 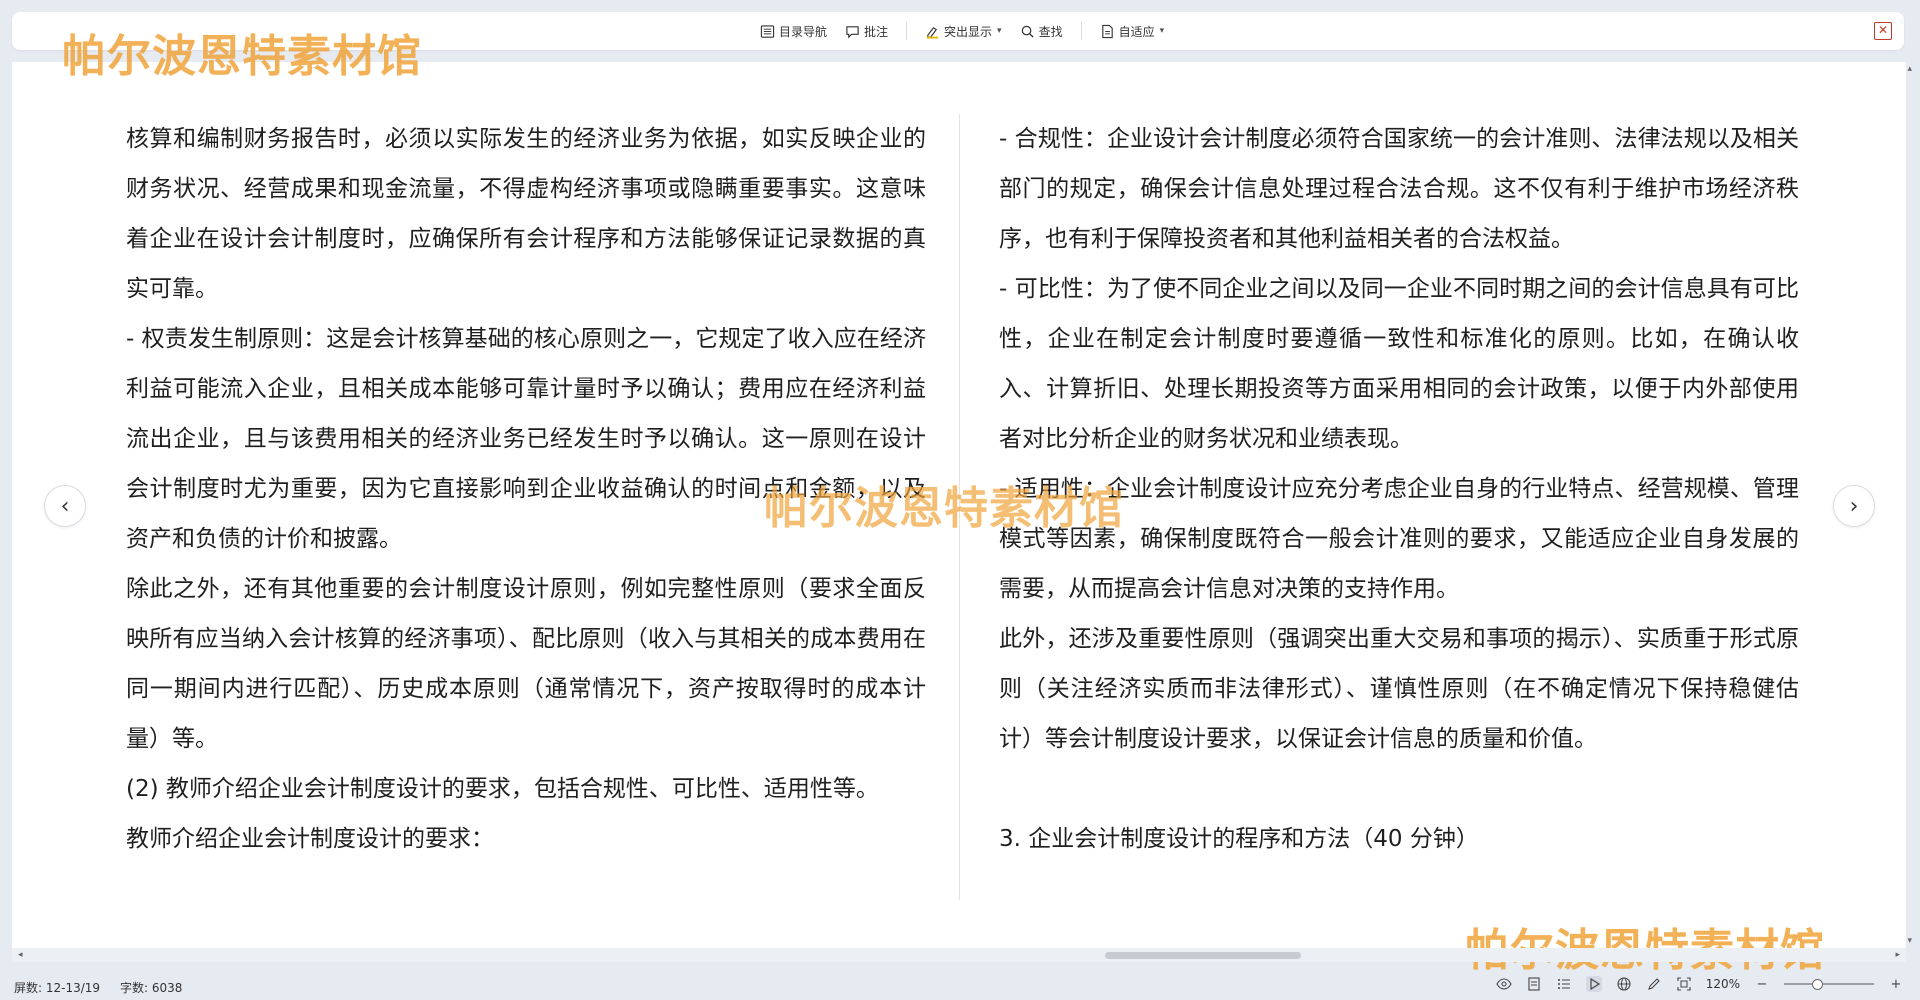 I want to click on globe-icon, so click(x=1624, y=984).